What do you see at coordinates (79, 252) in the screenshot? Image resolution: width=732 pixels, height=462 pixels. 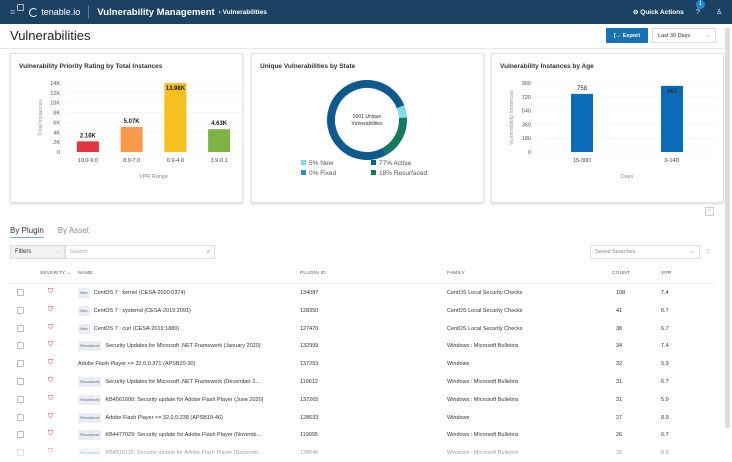 I see `search-placeholder: Search` at bounding box center [79, 252].